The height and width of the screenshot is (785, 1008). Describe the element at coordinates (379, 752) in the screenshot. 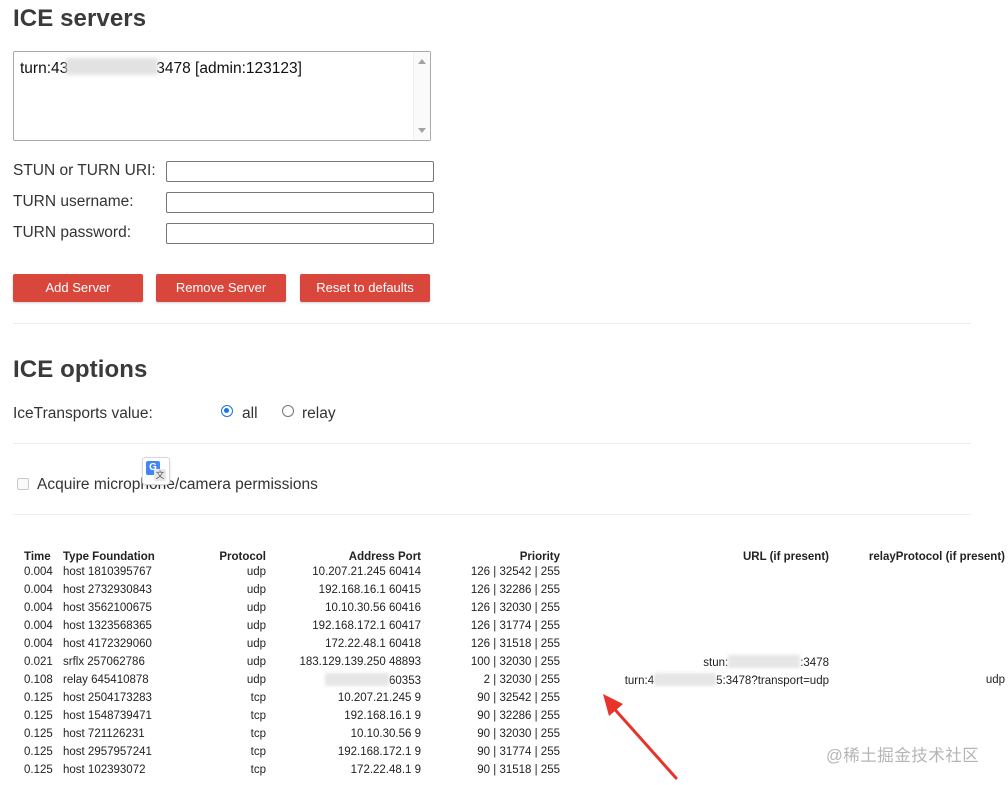

I see `cell-address: 192.168.172.1 9` at that location.